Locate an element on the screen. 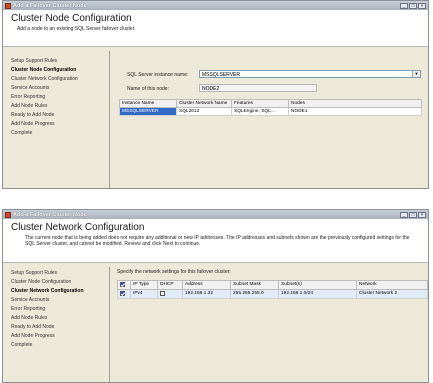 The image size is (433, 383). col-dhcp: DHCP is located at coordinates (170, 285).